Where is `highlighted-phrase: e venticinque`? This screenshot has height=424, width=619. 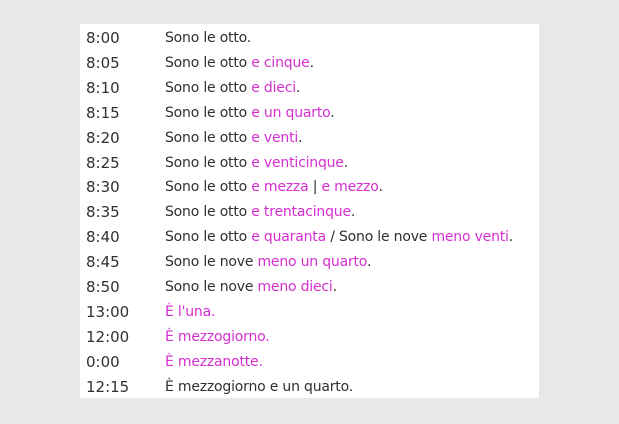 highlighted-phrase: e venticinque is located at coordinates (297, 162).